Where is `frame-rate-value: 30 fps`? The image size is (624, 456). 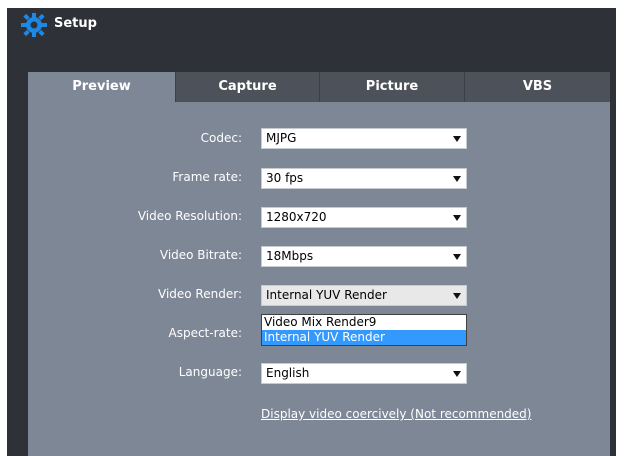
frame-rate-value: 30 fps is located at coordinates (285, 178).